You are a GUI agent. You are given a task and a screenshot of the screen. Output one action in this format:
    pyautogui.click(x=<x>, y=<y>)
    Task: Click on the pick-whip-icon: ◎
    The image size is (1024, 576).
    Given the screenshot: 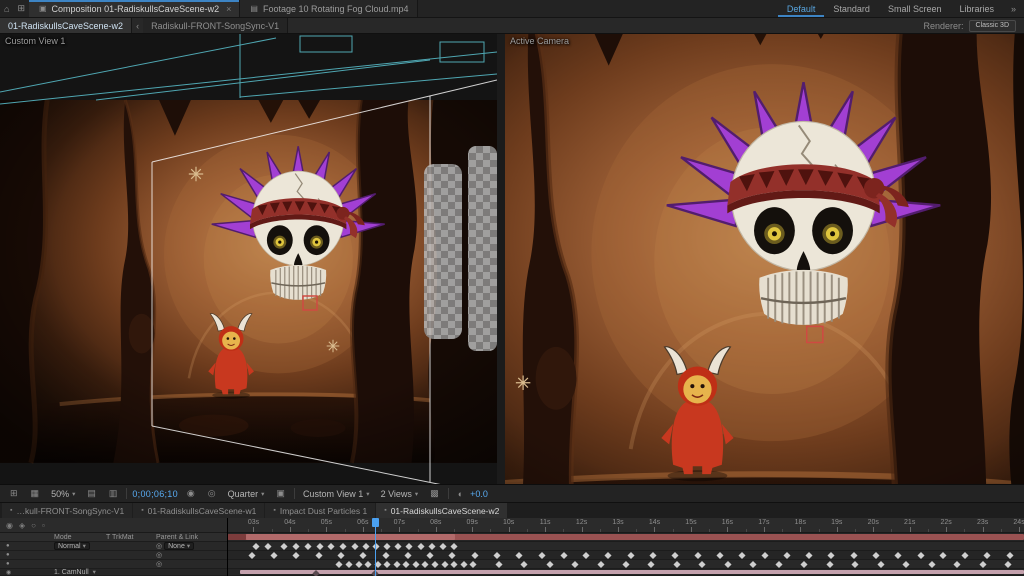 What is the action you would take?
    pyautogui.click(x=159, y=555)
    